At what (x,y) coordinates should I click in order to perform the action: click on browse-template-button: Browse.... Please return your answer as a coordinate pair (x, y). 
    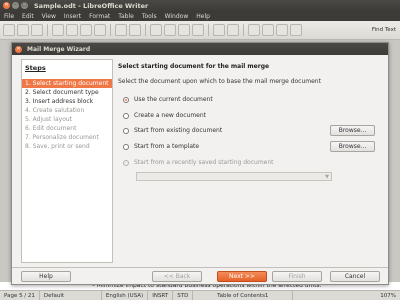
    Looking at the image, I should click on (352, 146).